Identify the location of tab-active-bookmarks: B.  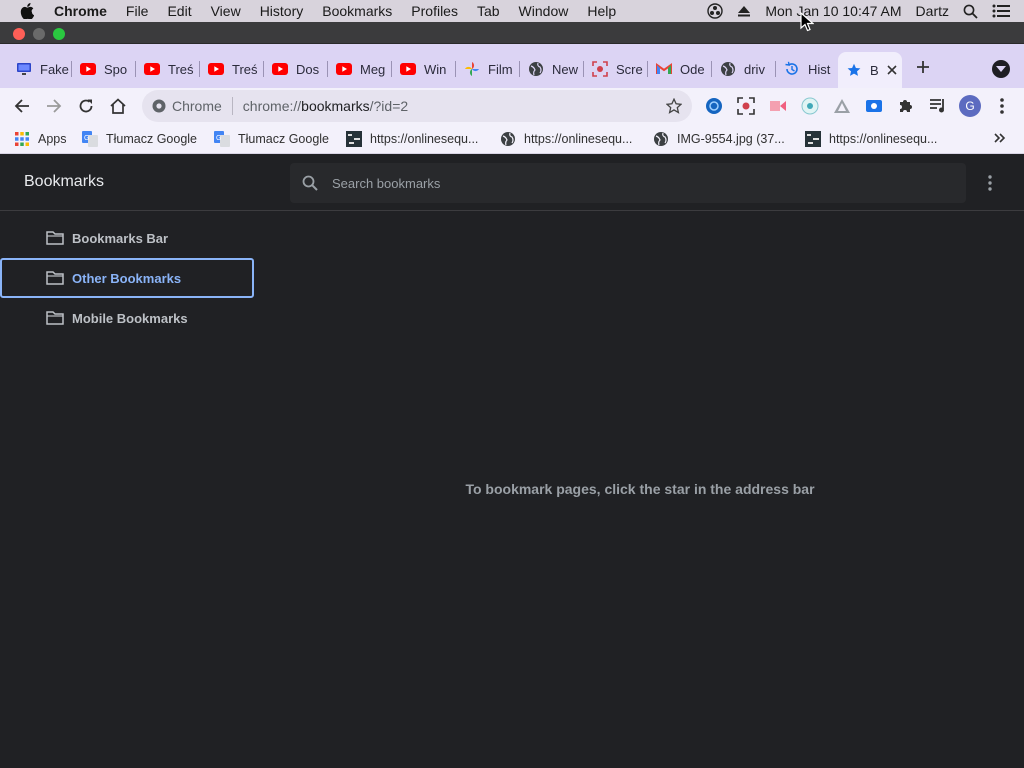
(870, 70).